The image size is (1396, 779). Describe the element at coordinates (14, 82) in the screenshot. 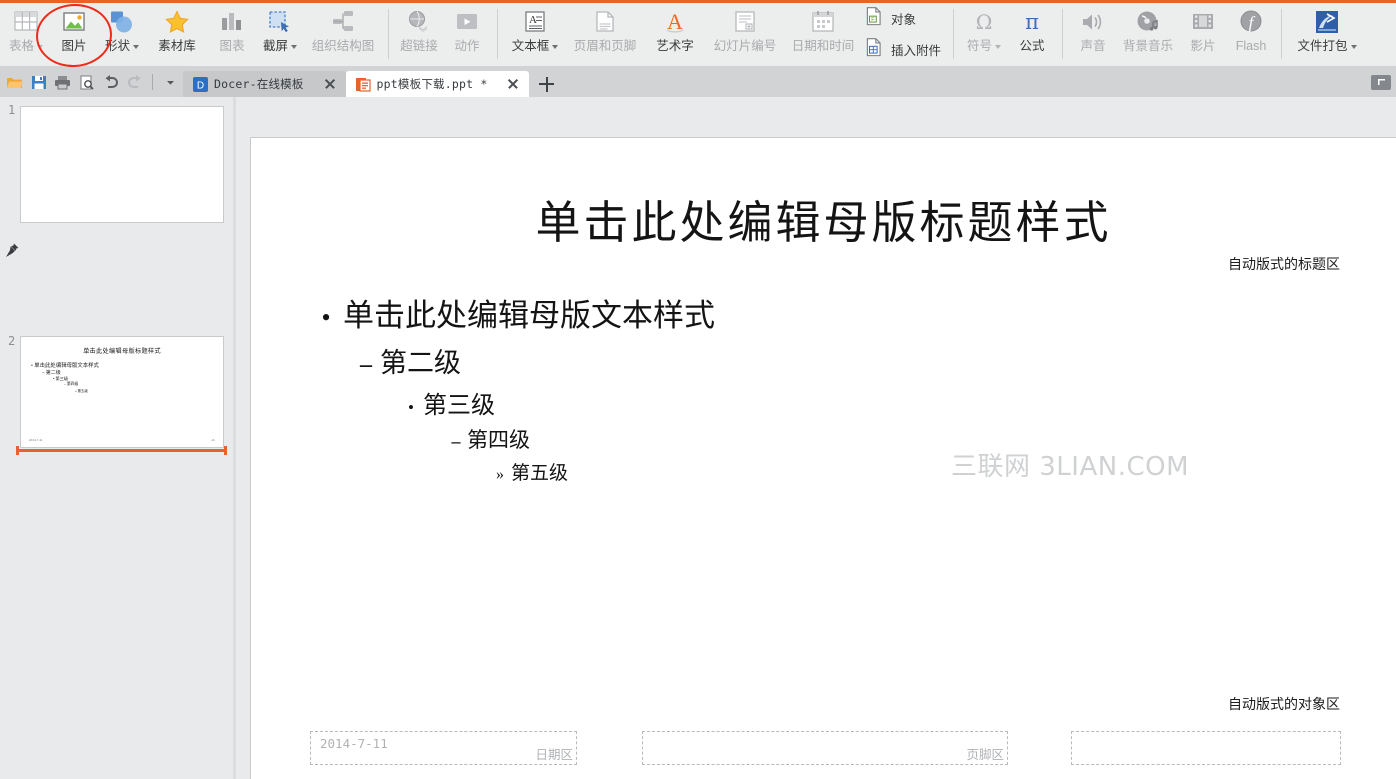

I see `folder-open-icon` at that location.